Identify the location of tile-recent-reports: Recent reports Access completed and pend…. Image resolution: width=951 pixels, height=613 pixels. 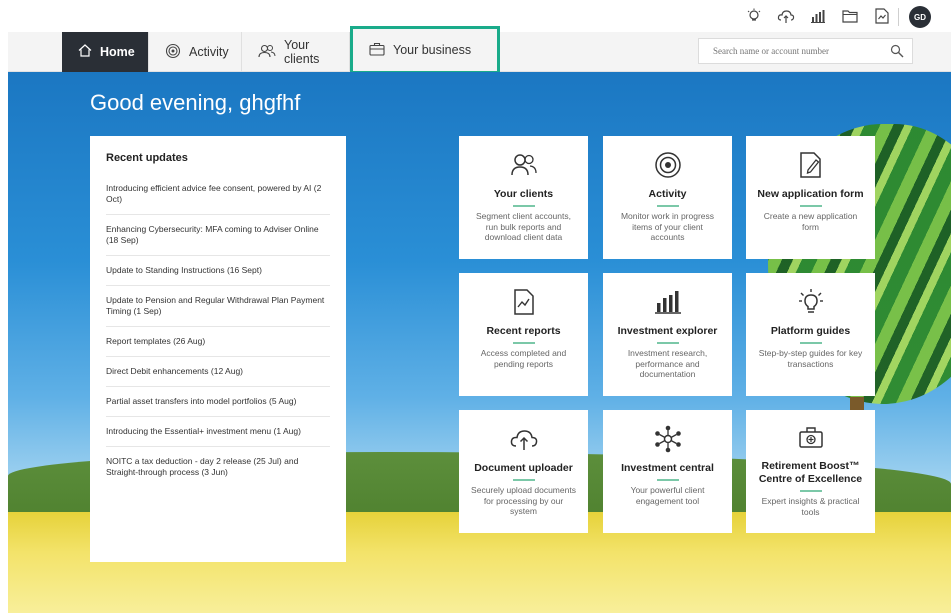
(523, 334).